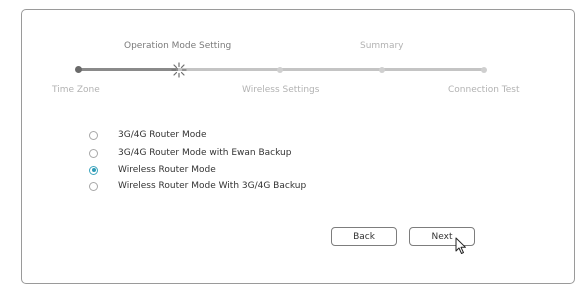 This screenshot has height=284, width=585. I want to click on step-label-wireless-settings: Wireless Settings, so click(281, 90).